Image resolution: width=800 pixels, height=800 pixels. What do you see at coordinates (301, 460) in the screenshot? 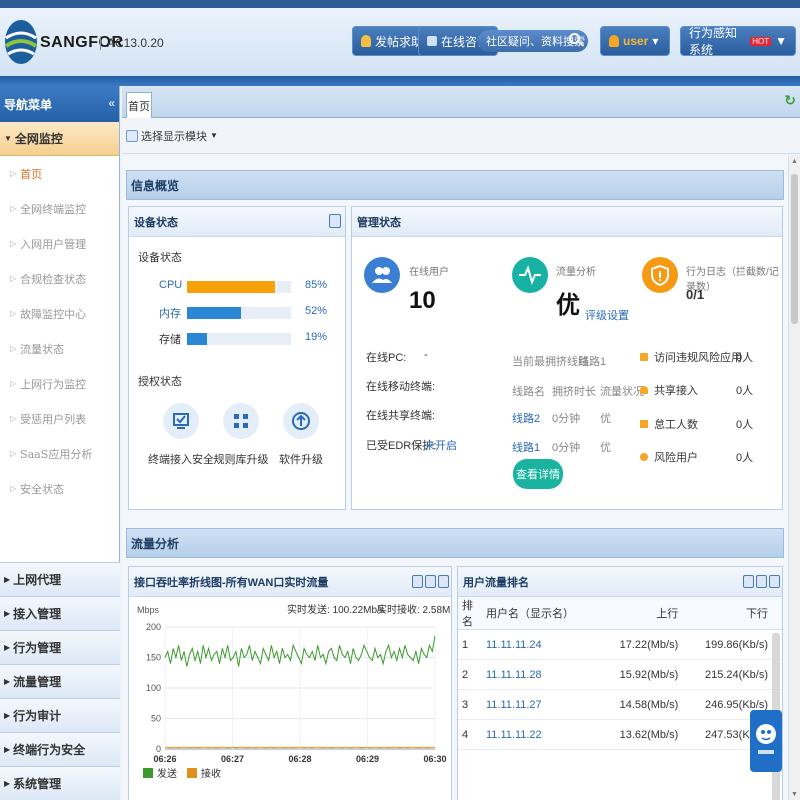
I see `auth-item-label: 软件升级` at bounding box center [301, 460].